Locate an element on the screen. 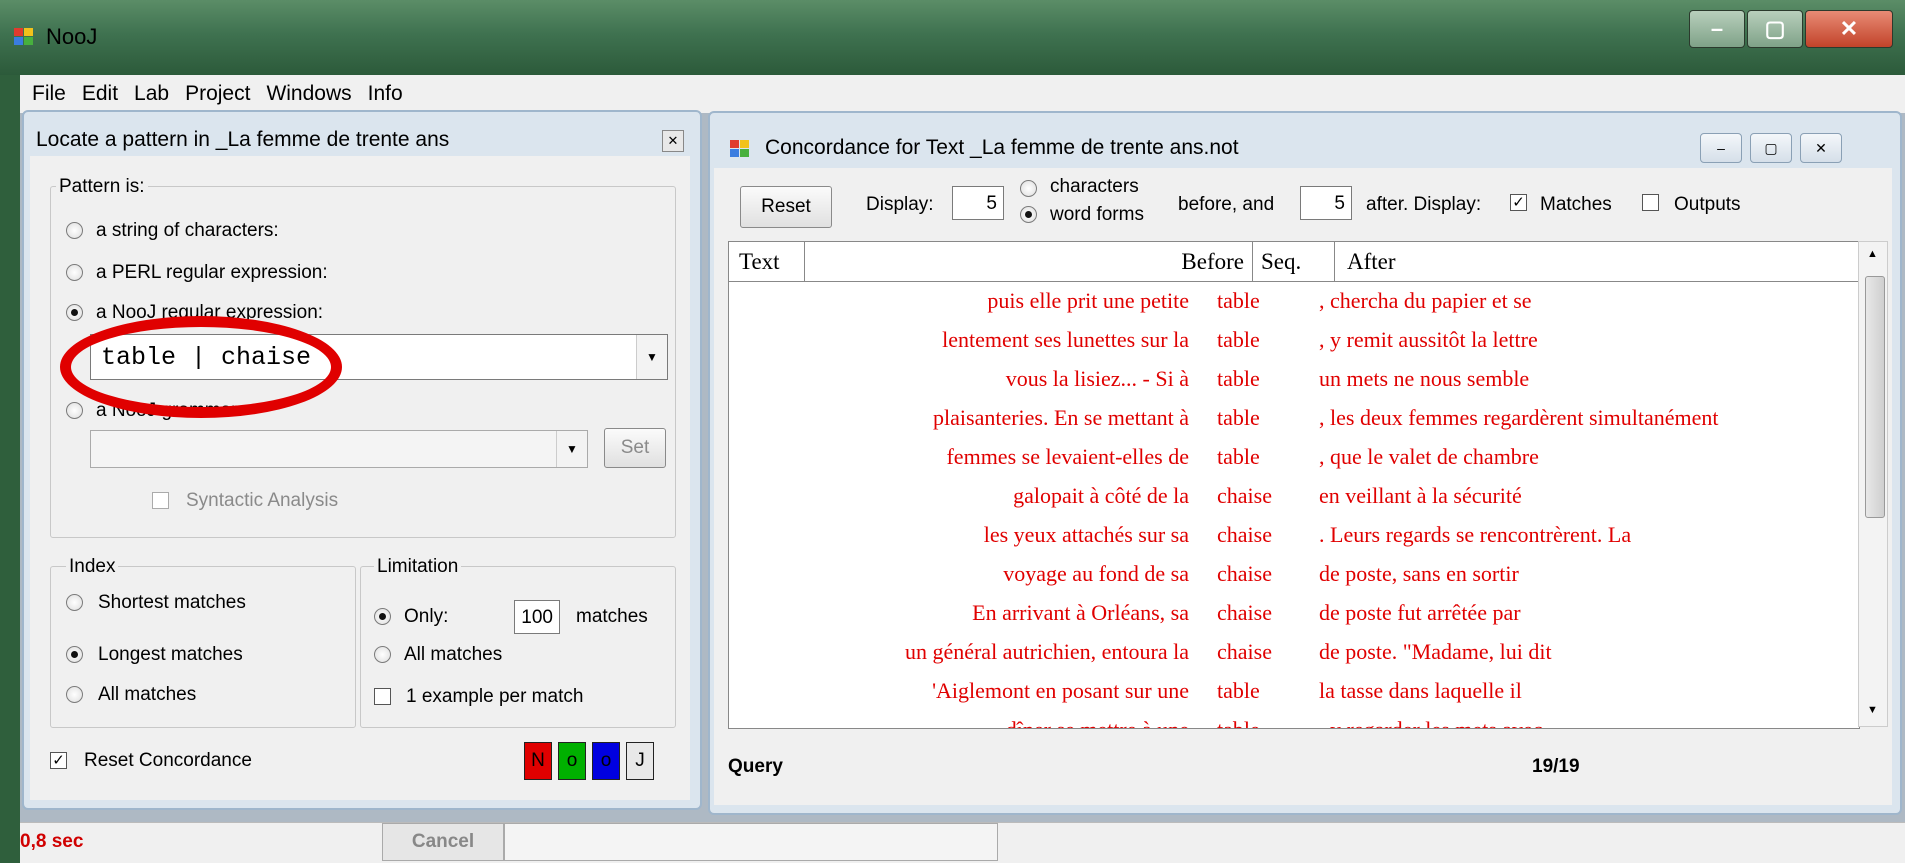  menu-edit: Edit is located at coordinates (100, 94).